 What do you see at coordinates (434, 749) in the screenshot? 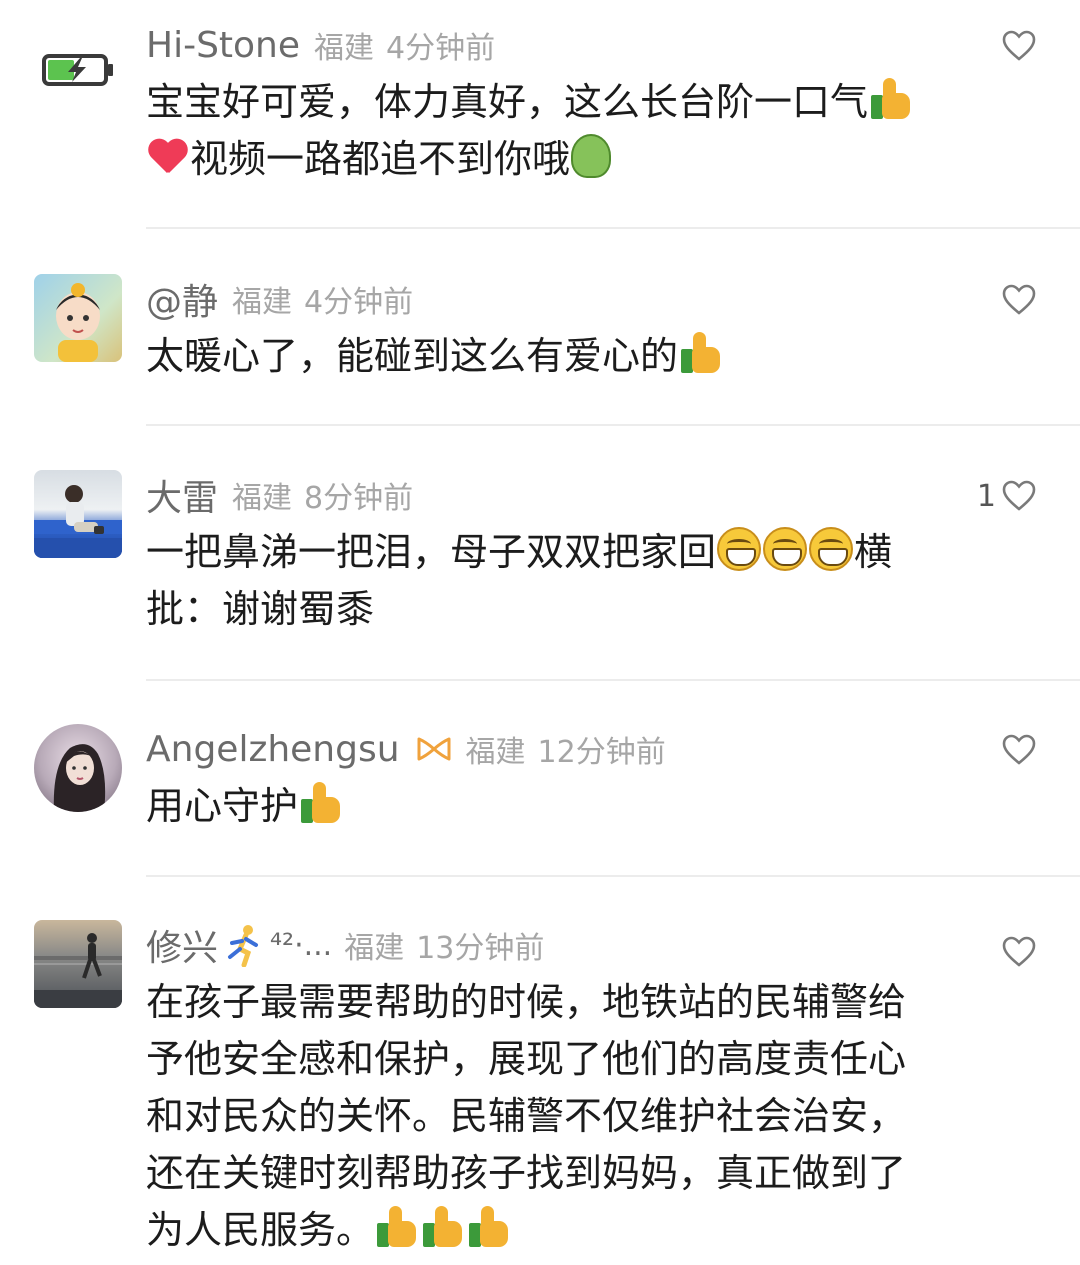
I see `infinity-badge-icon` at bounding box center [434, 749].